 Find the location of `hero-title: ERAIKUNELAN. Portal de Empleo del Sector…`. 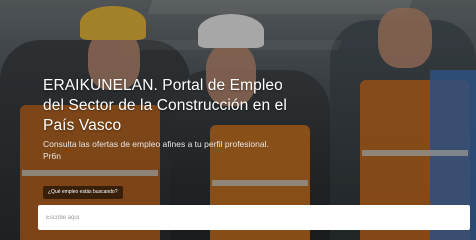

hero-title: ERAIKUNELAN. Portal de Empleo del Sector… is located at coordinates (165, 105).